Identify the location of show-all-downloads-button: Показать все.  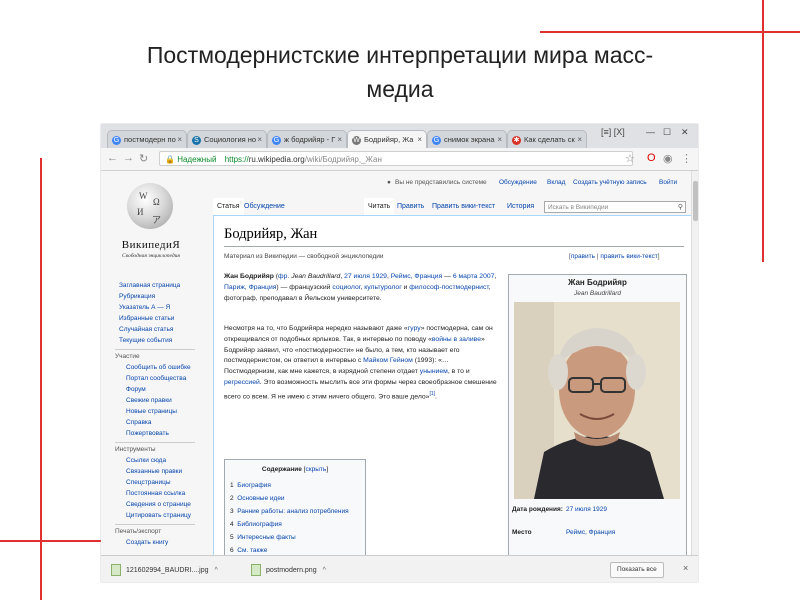
(637, 570).